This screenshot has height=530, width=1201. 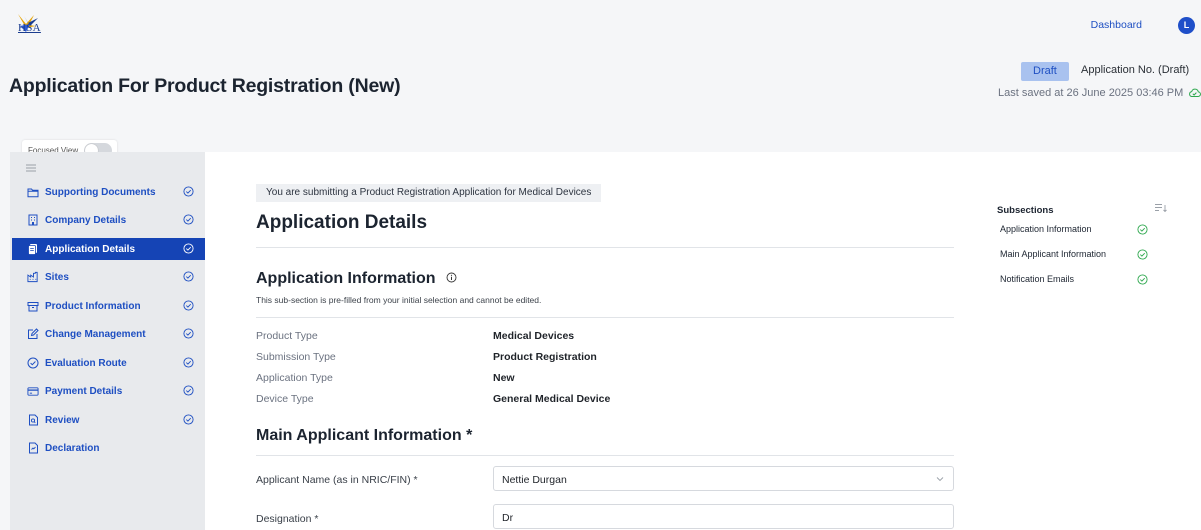 What do you see at coordinates (93, 306) in the screenshot?
I see `sidebar-item-label: Product Information` at bounding box center [93, 306].